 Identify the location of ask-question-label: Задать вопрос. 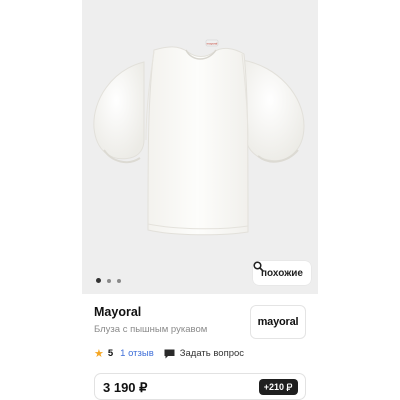
(212, 353).